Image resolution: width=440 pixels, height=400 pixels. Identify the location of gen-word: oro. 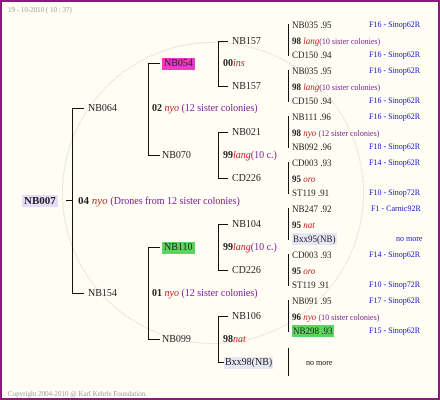
(309, 271).